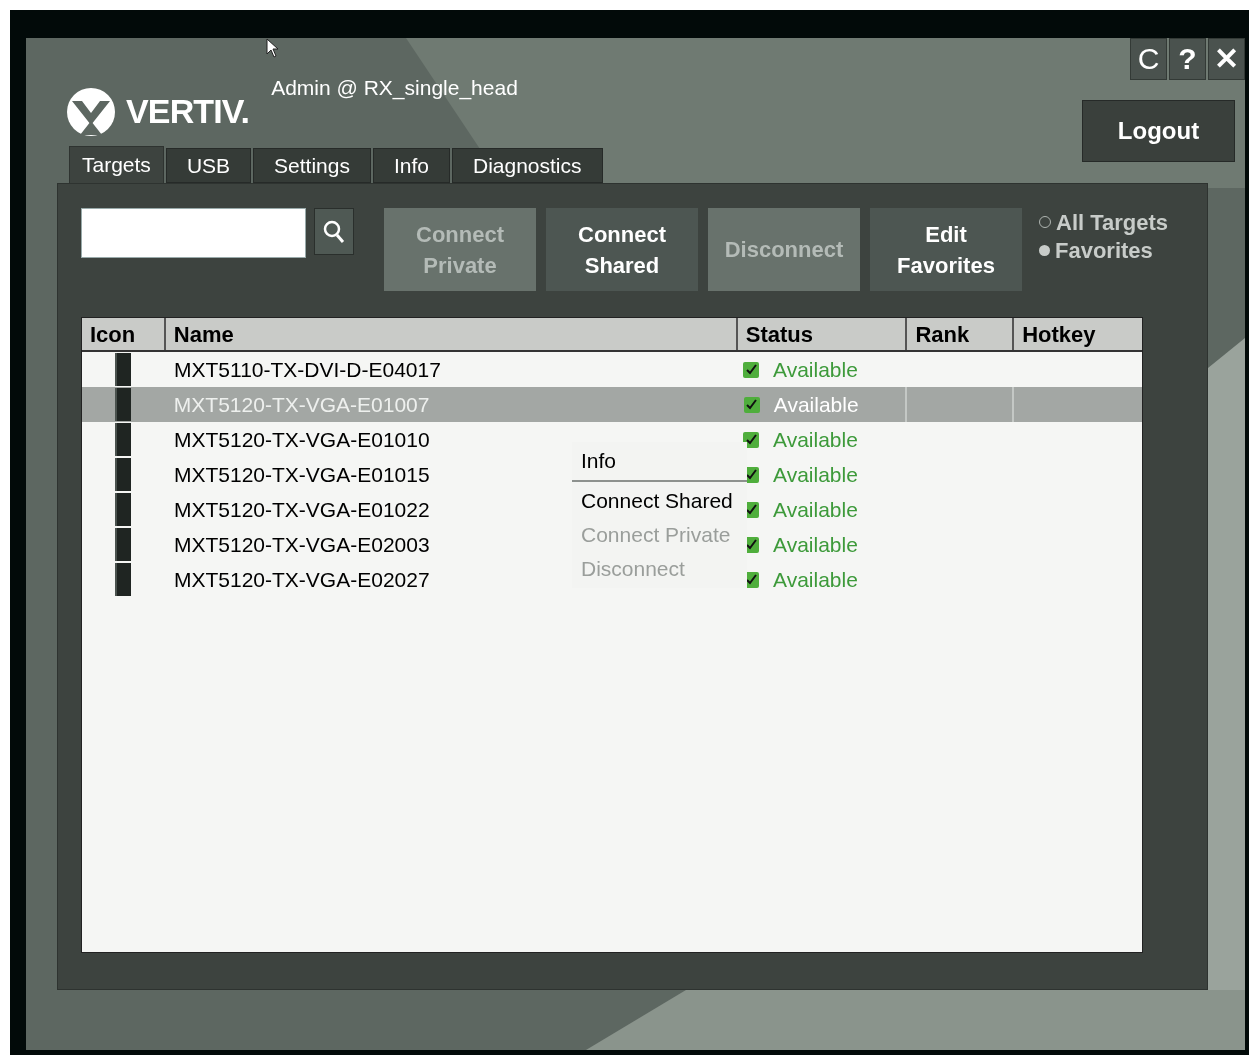 This screenshot has height=1061, width=1249. Describe the element at coordinates (622, 249) in the screenshot. I see `toolbar-button: Connect Shared` at that location.